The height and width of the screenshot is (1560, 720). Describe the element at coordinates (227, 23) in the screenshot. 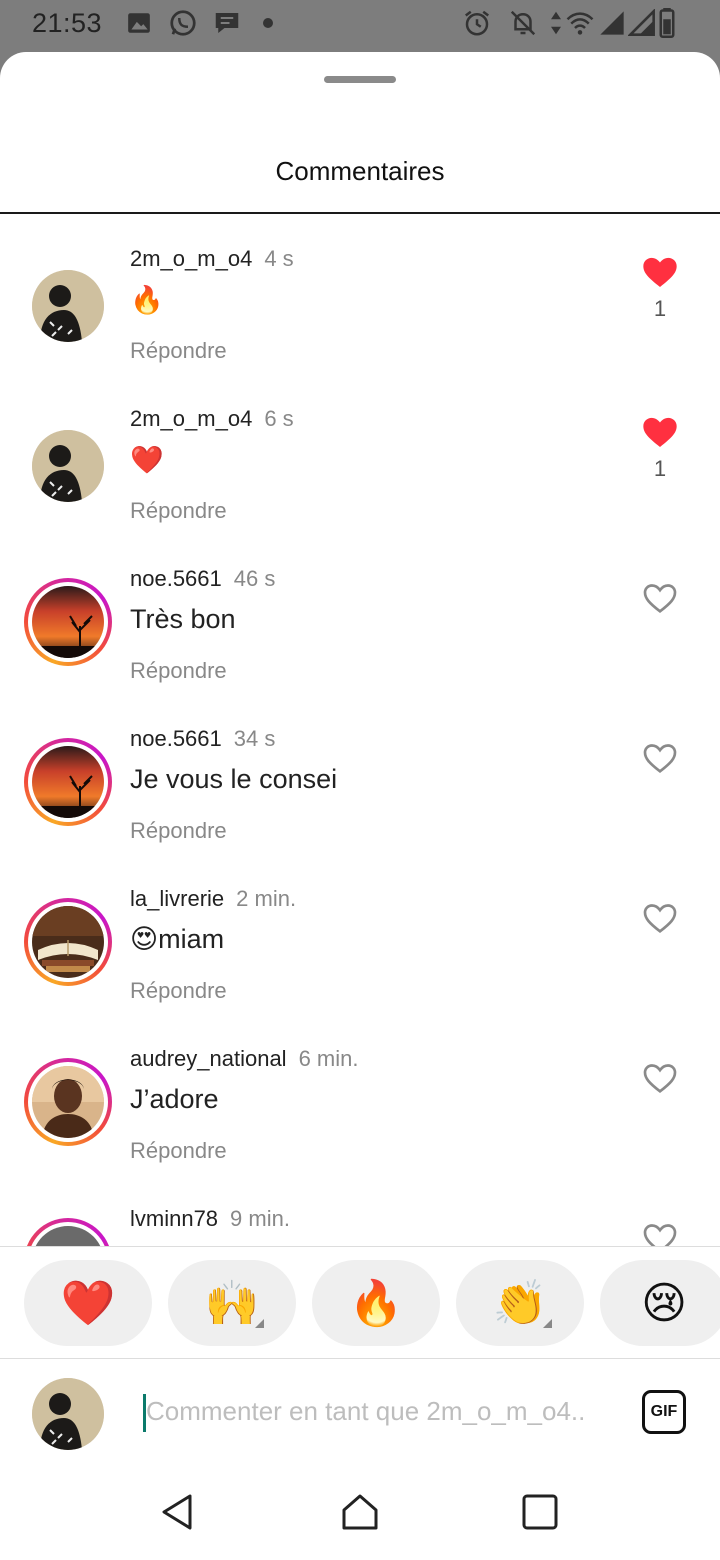

I see `chat-icon` at that location.